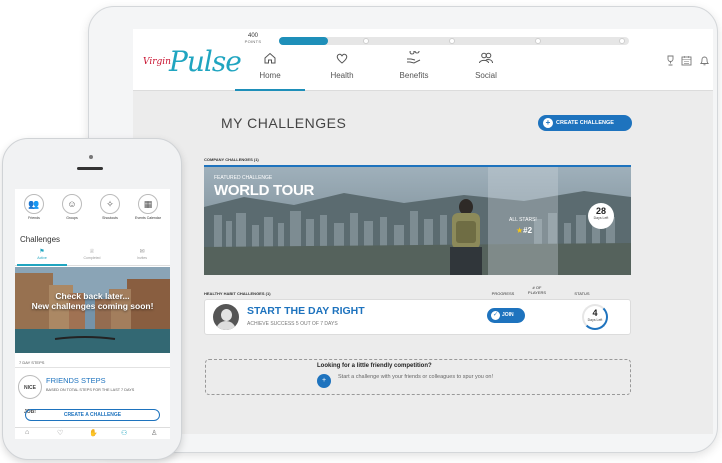 The width and height of the screenshot is (722, 463). I want to click on points-label: POINTS, so click(253, 41).